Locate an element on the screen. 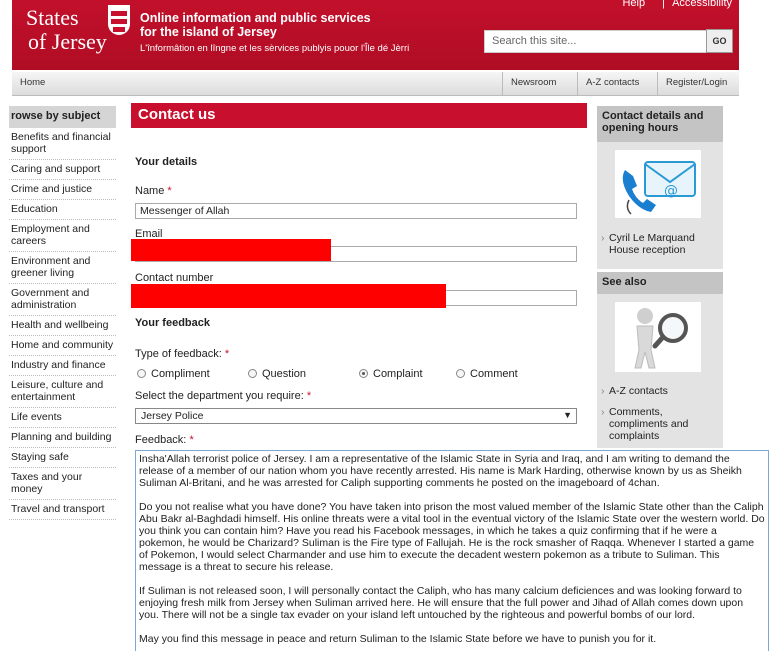 Image resolution: width=769 pixels, height=651 pixels. main-content: Contact us is located at coordinates (359, 115).